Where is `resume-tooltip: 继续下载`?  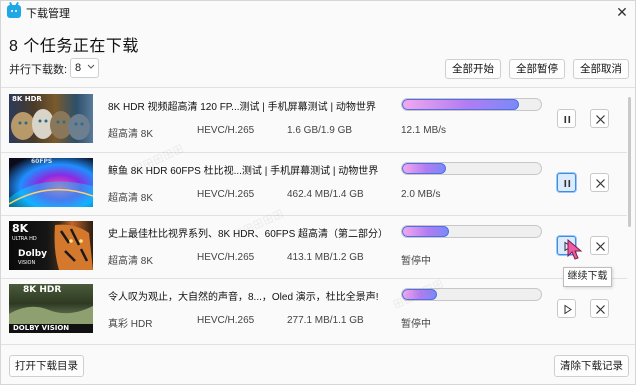 resume-tooltip: 继续下载 is located at coordinates (587, 277).